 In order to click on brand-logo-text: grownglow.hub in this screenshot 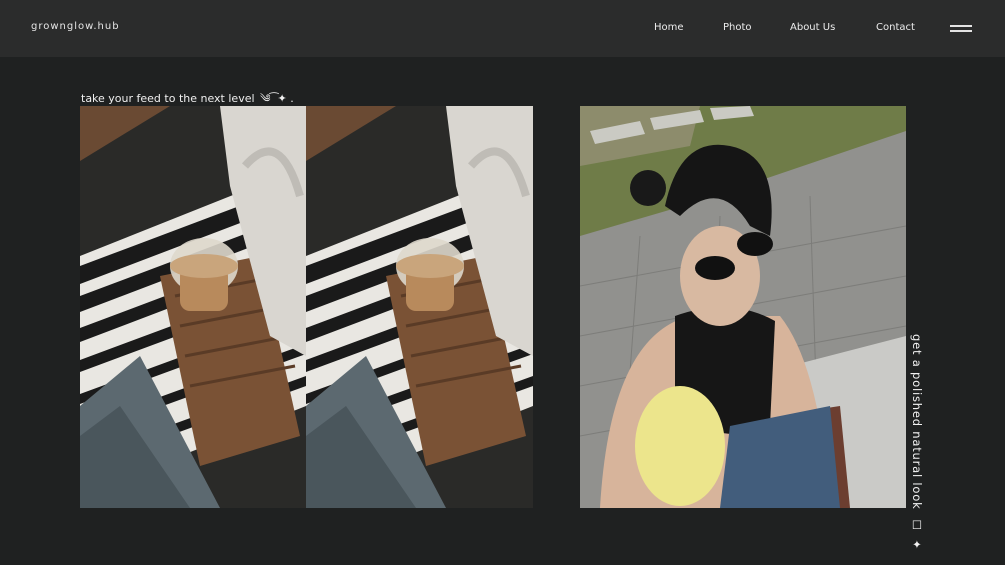, I will do `click(75, 26)`.